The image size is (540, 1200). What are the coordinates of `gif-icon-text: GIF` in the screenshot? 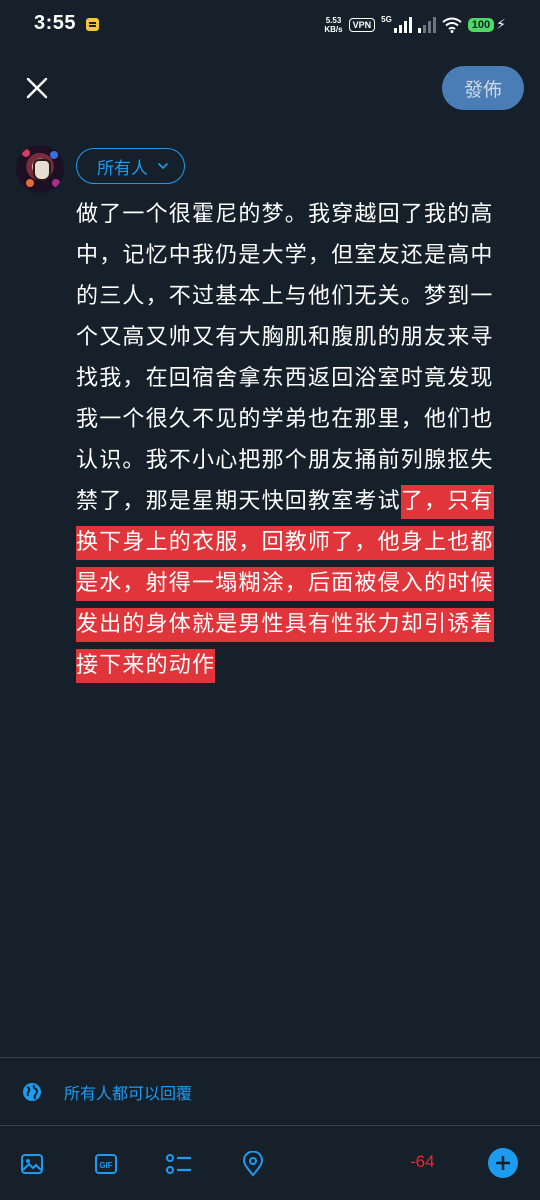 It's located at (105, 1165).